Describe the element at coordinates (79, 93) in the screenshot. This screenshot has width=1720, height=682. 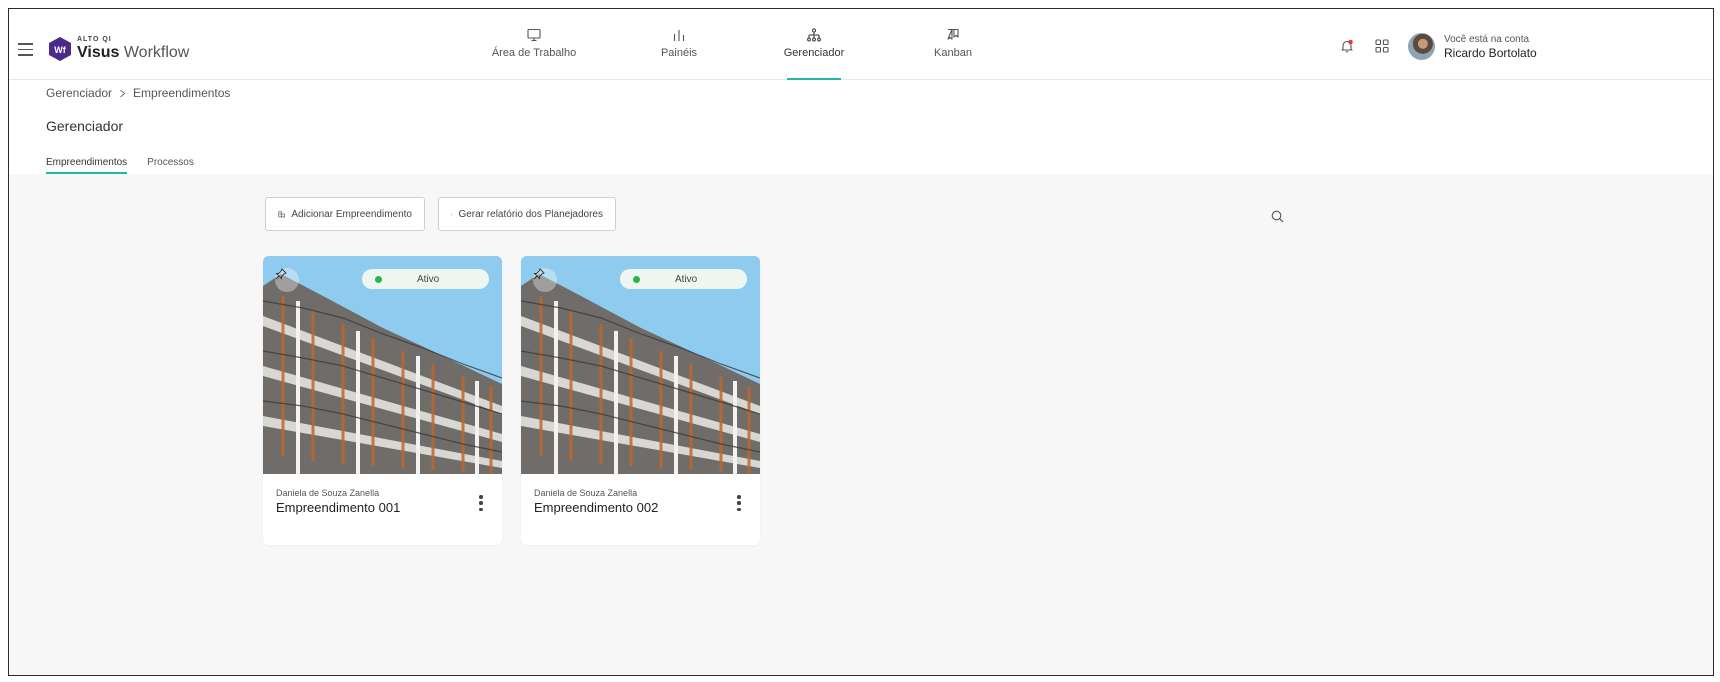
I see `breadcrumb-item-gerenciador: Gerenciador` at that location.